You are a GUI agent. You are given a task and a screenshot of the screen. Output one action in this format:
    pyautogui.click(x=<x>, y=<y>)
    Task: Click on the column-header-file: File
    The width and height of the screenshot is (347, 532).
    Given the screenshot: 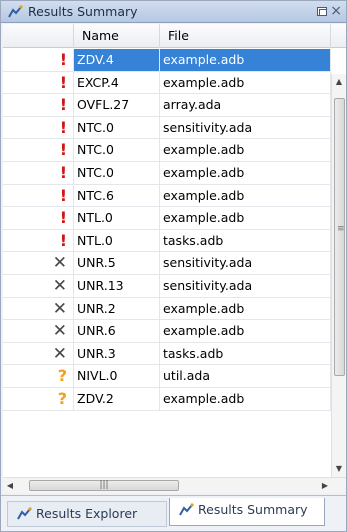 What is the action you would take?
    pyautogui.click(x=245, y=36)
    